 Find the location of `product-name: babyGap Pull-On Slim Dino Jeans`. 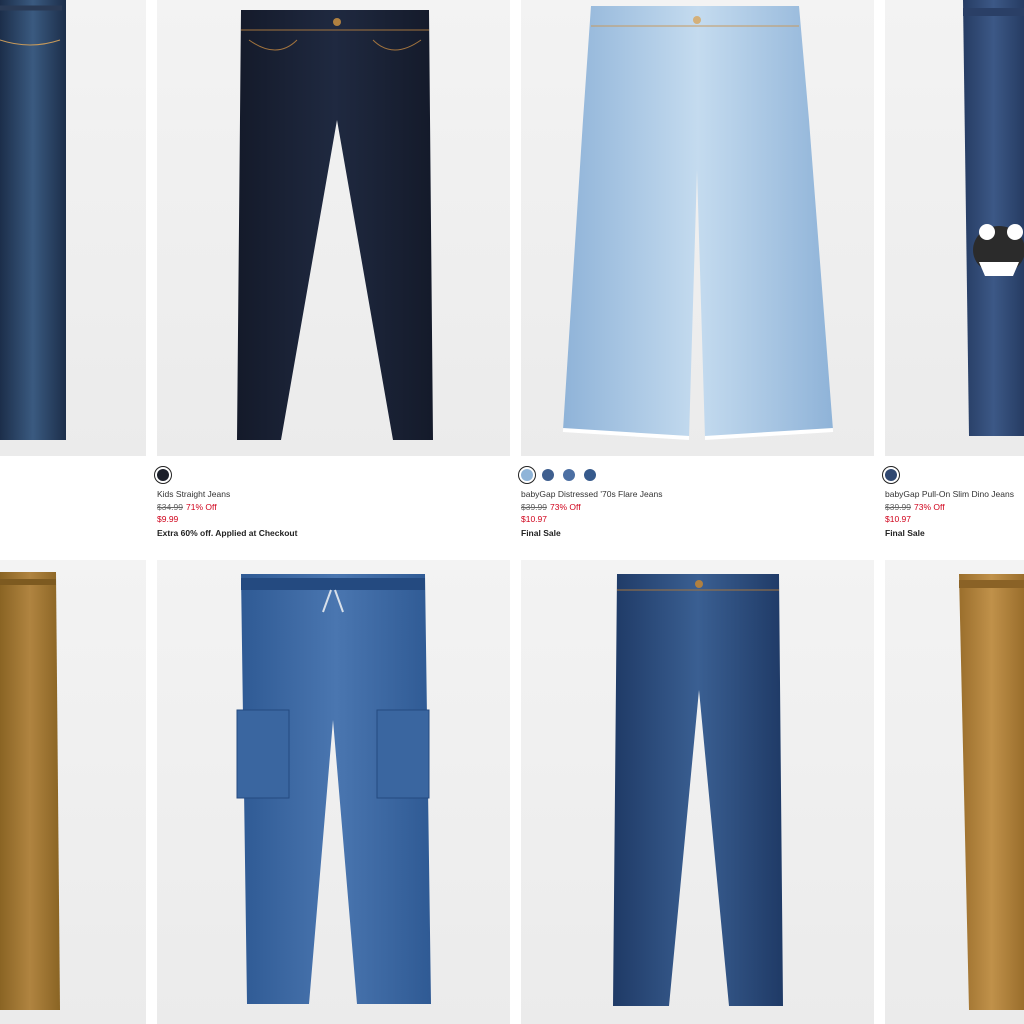

product-name: babyGap Pull-On Slim Dino Jeans is located at coordinates (954, 494).